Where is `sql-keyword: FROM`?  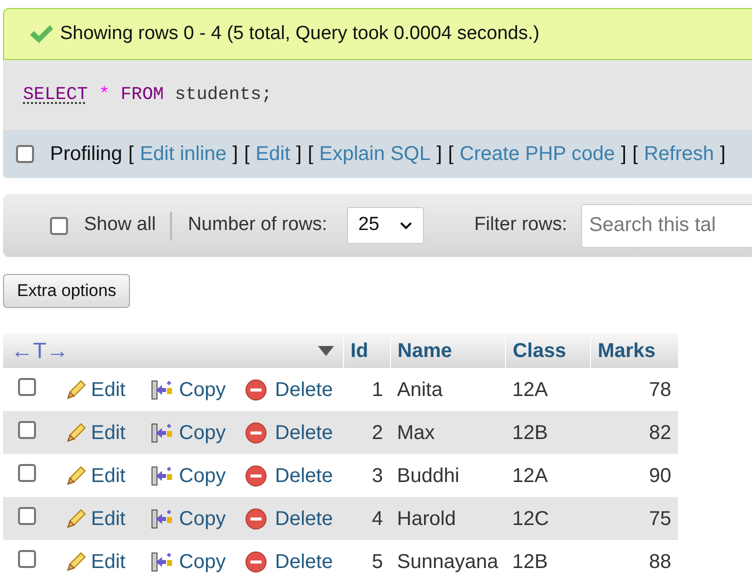 sql-keyword: FROM is located at coordinates (142, 95).